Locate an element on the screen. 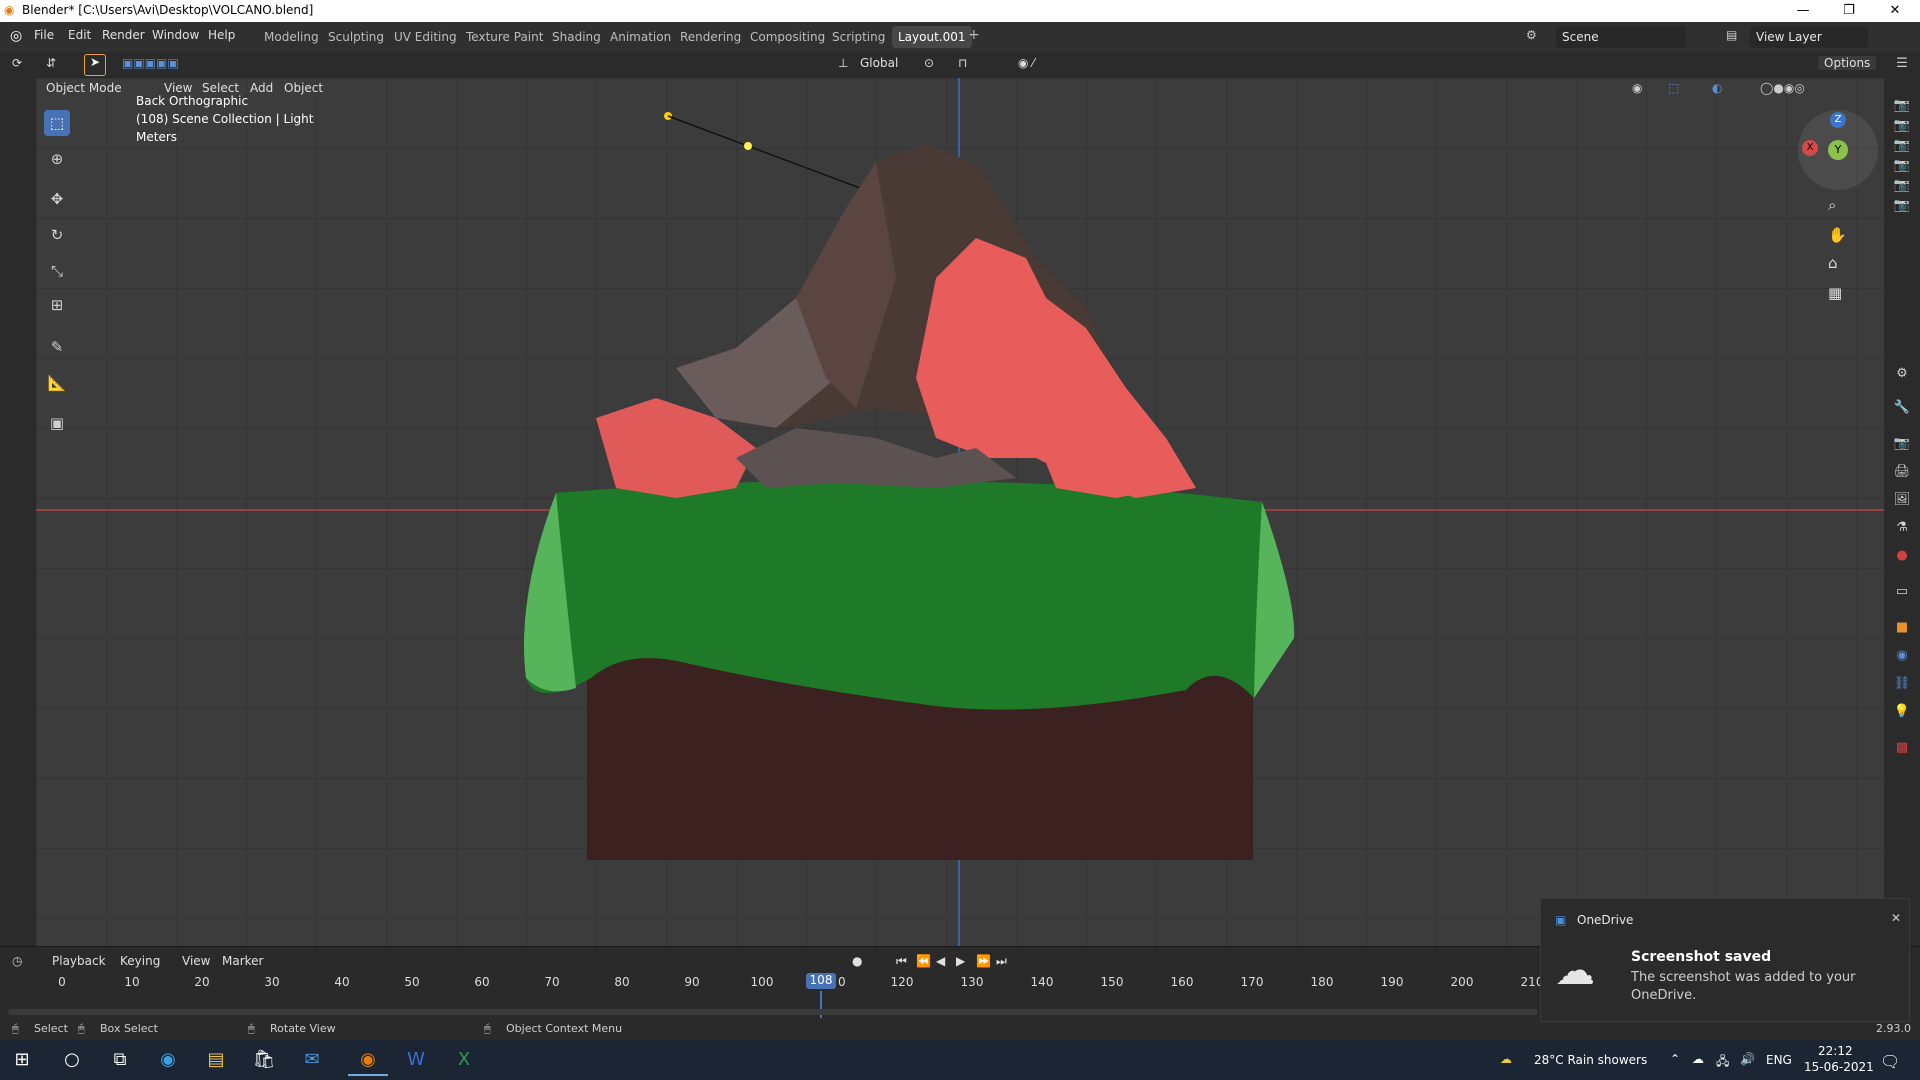 The width and height of the screenshot is (1920, 1080). menu-object: Object is located at coordinates (303, 88).